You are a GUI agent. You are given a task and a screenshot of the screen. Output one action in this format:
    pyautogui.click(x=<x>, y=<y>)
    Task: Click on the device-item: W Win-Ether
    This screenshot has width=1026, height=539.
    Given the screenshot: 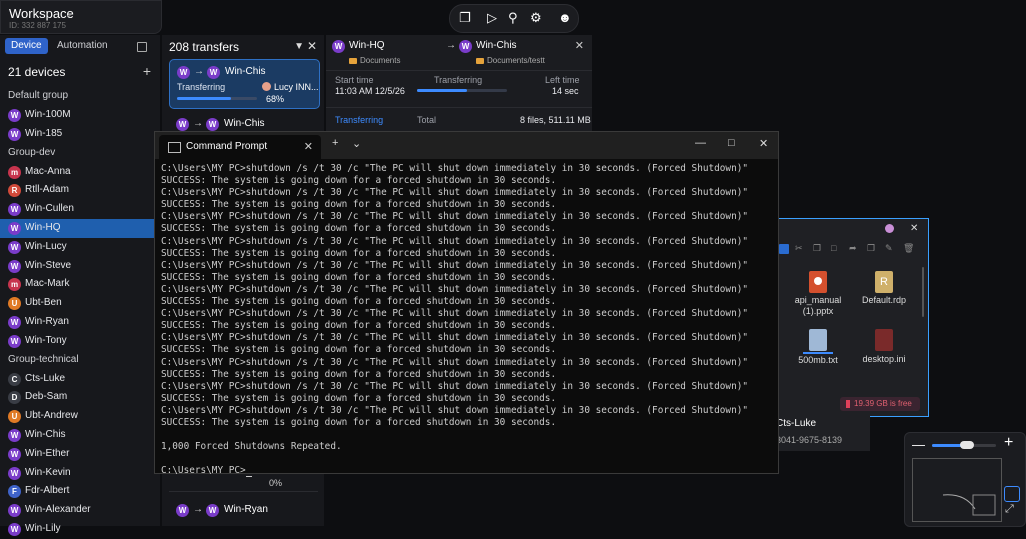 What is the action you would take?
    pyautogui.click(x=77, y=454)
    